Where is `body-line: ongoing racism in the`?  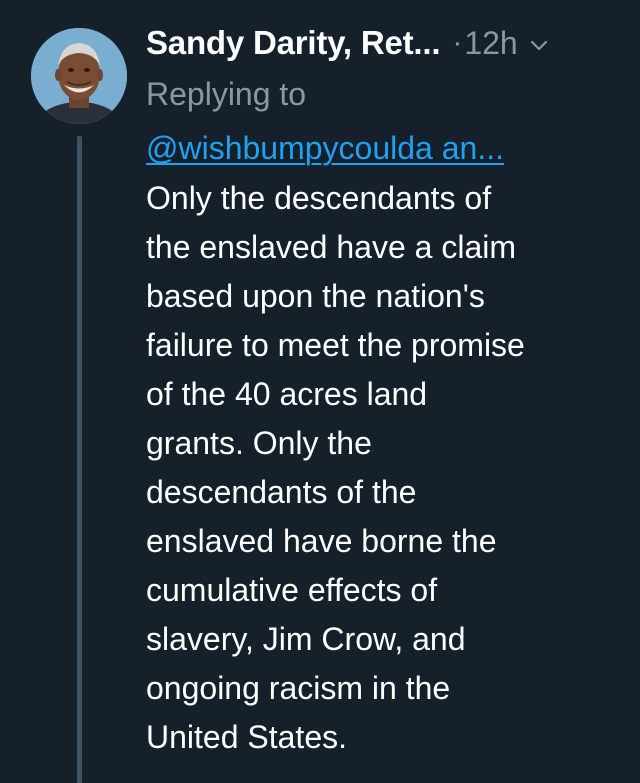 body-line: ongoing racism in the is located at coordinates (298, 688).